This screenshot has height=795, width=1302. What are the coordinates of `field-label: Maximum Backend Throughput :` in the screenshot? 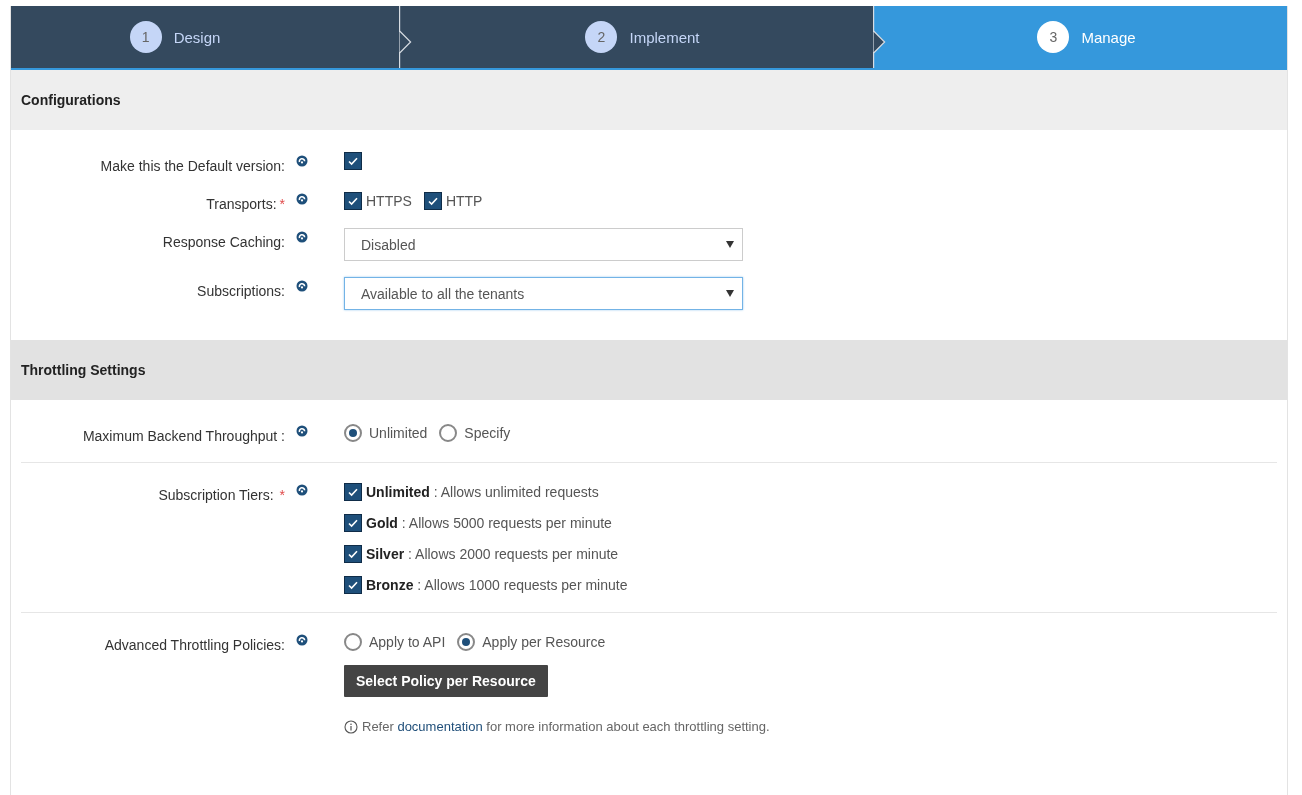 It's located at (183, 436).